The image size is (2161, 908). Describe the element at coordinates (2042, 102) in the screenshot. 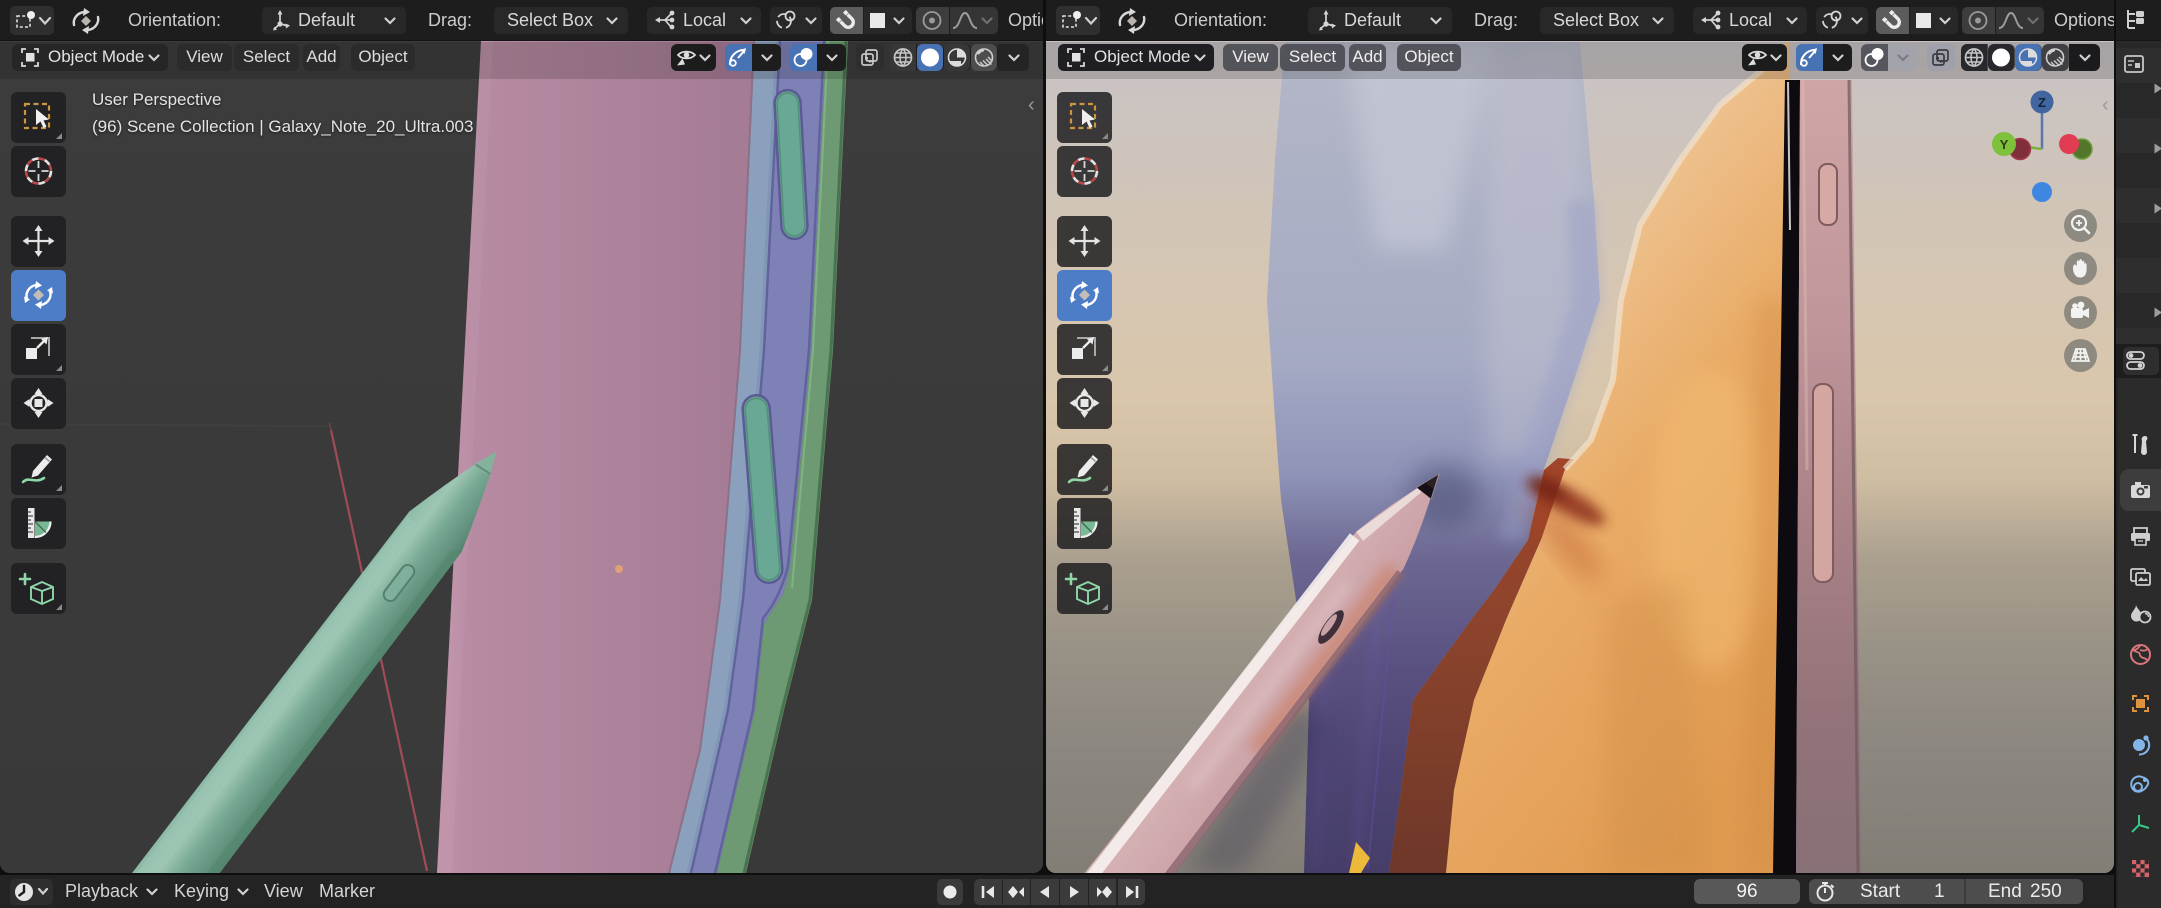

I see `svg-text: Z` at that location.